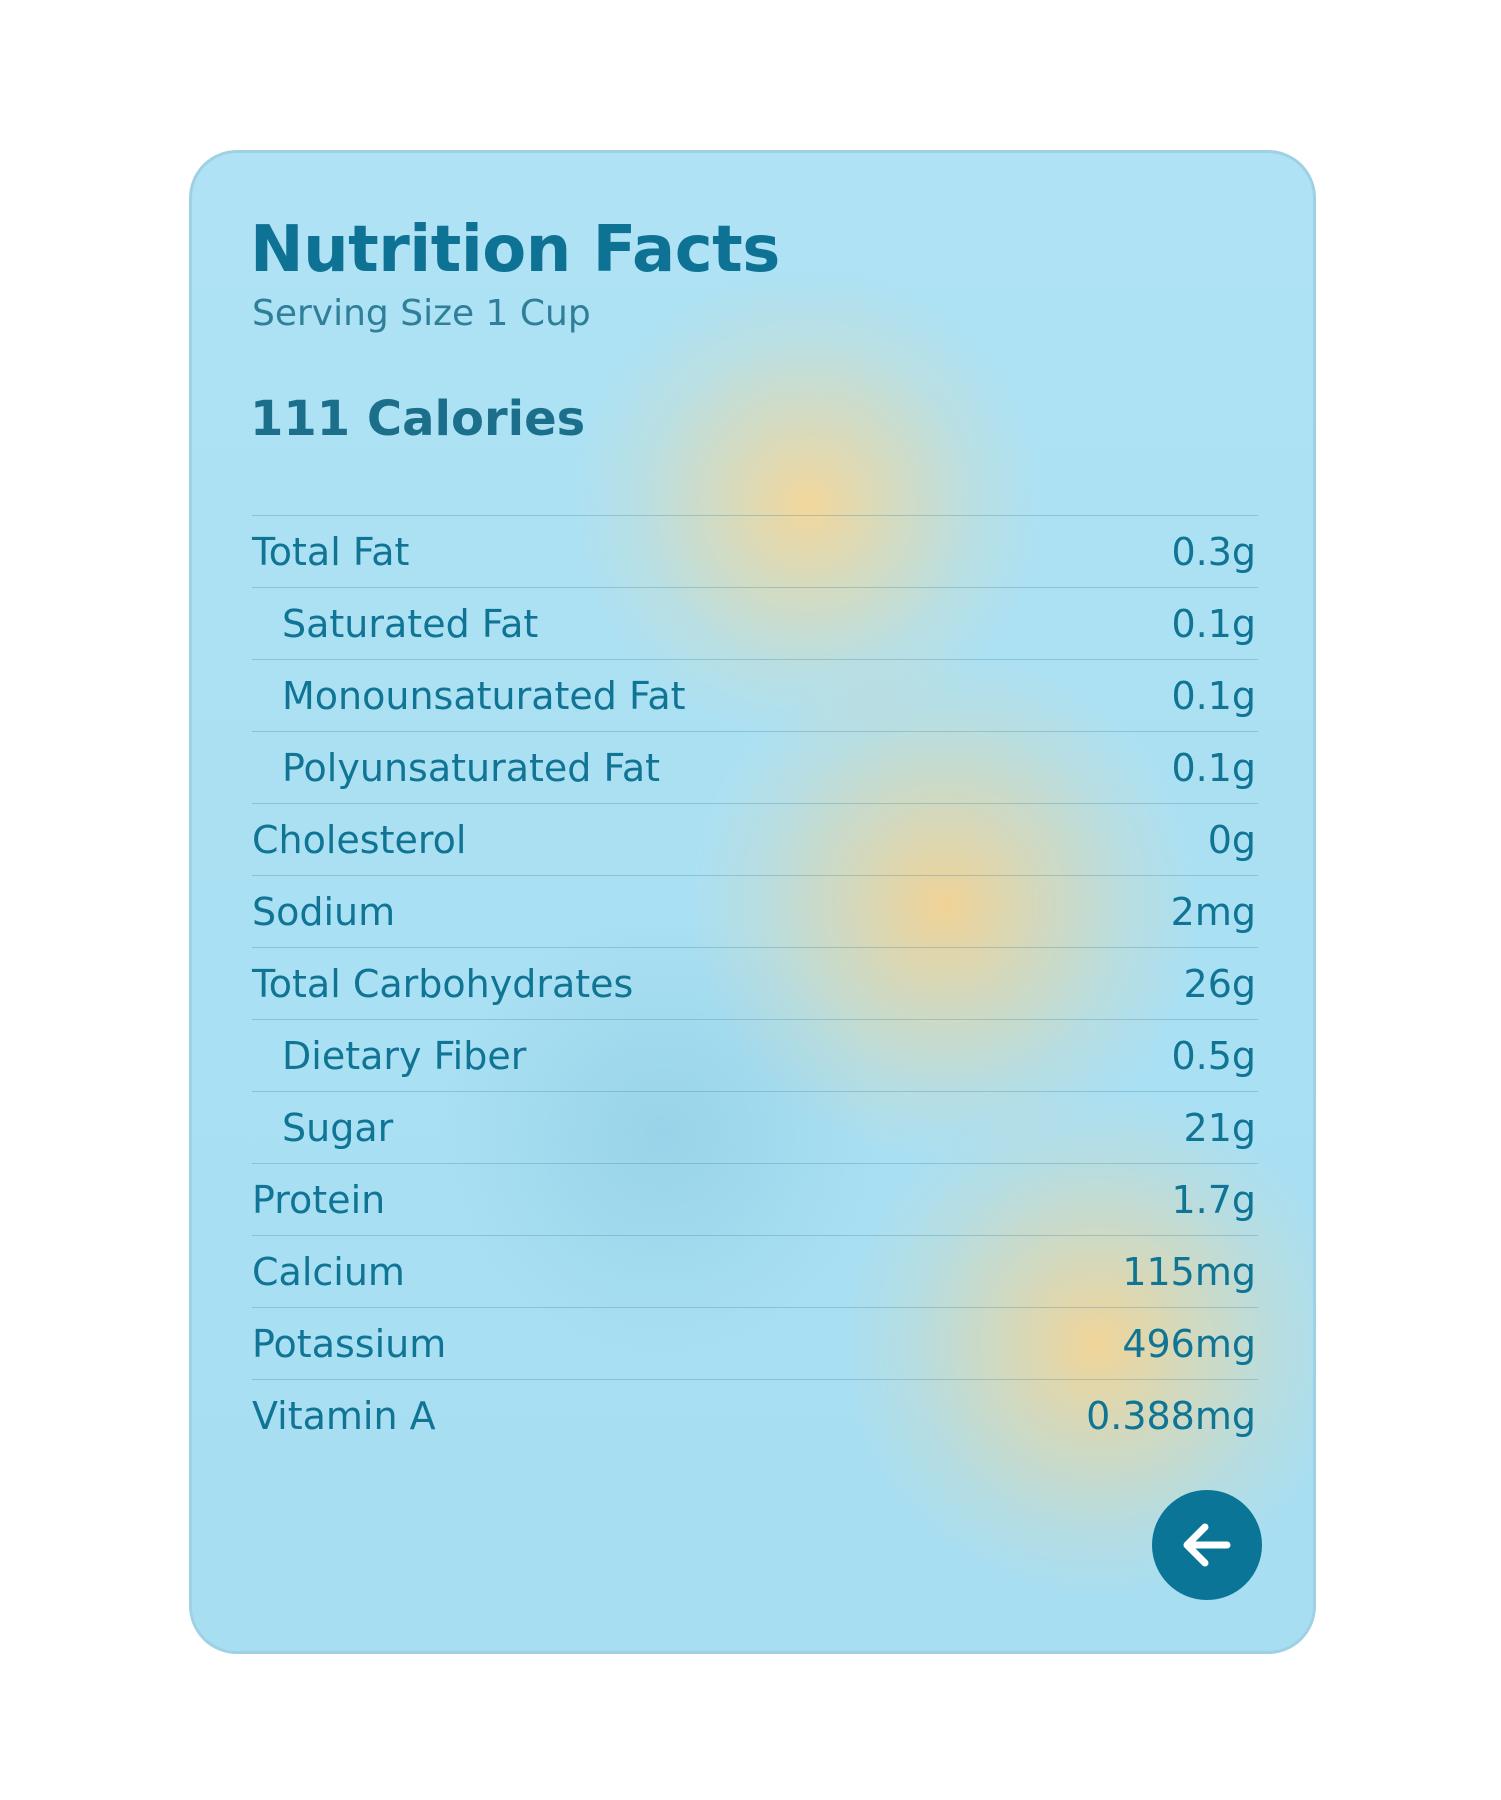  What do you see at coordinates (484, 695) in the screenshot?
I see `nutrient-label: Monounsaturated Fat` at bounding box center [484, 695].